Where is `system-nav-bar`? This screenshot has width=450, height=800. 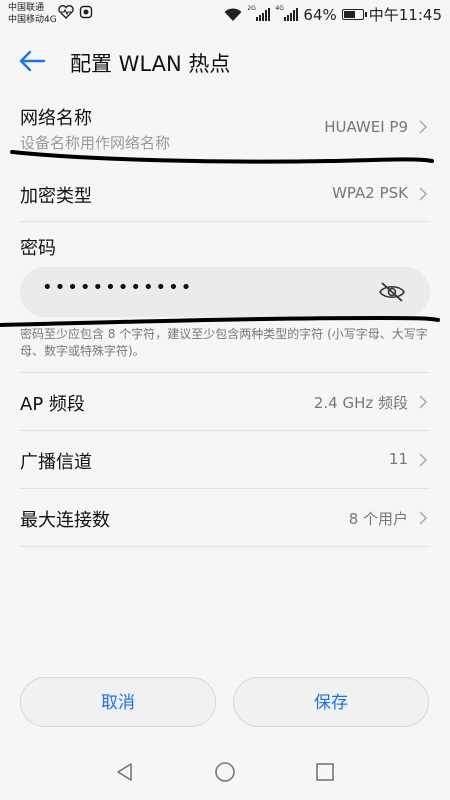
system-nav-bar is located at coordinates (225, 772).